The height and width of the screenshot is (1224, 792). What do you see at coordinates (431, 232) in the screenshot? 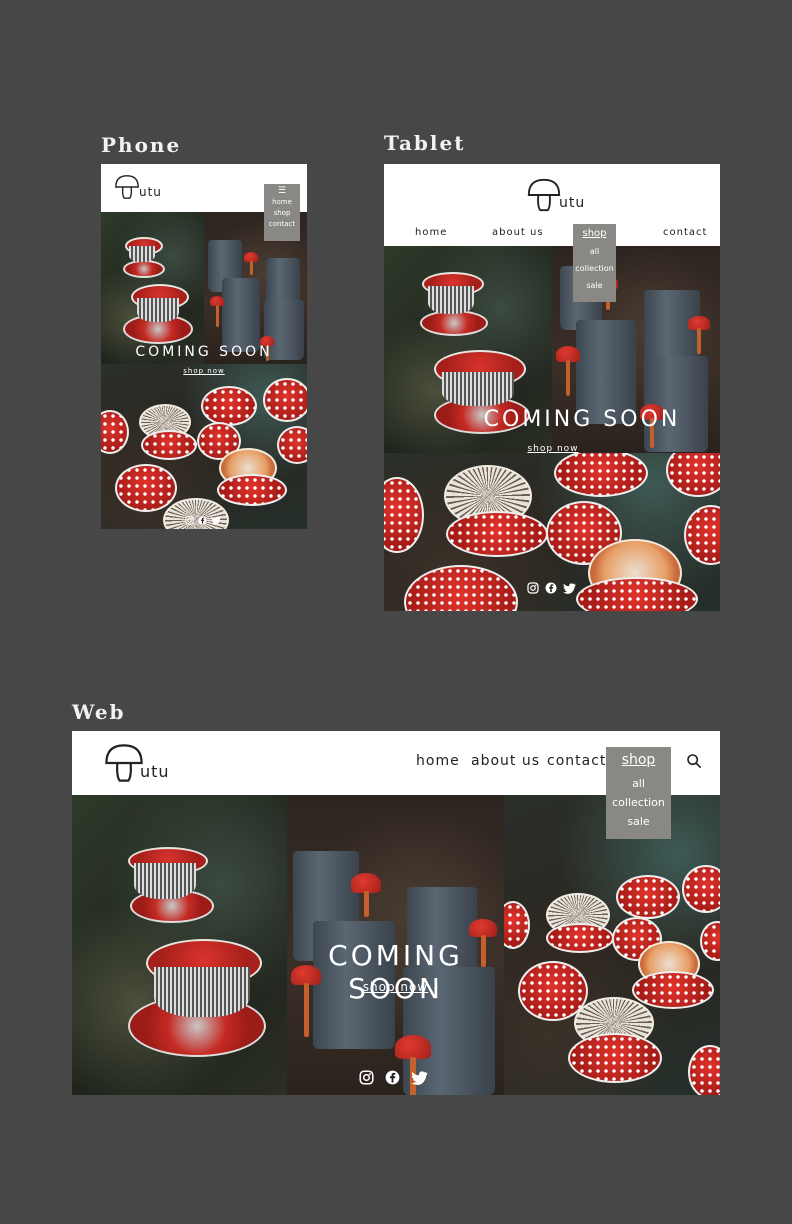
I see `tablet-nav-home: home` at bounding box center [431, 232].